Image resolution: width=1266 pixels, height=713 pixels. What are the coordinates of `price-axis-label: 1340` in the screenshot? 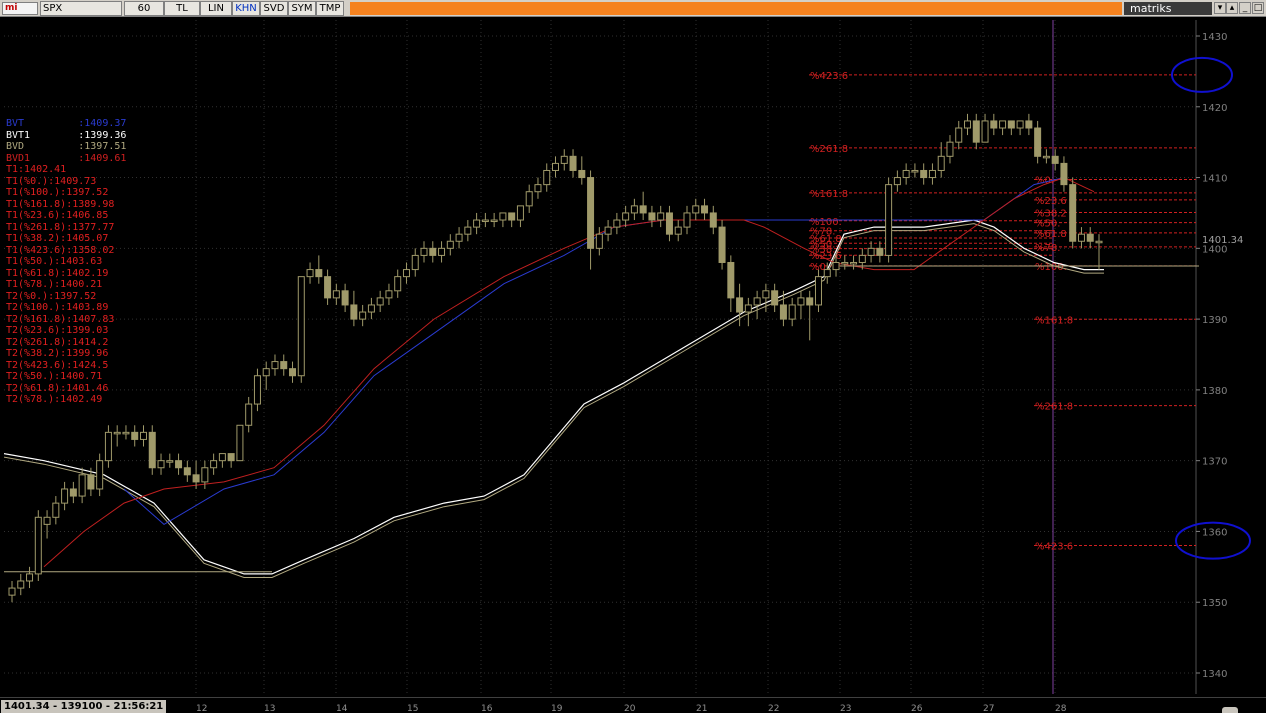 It's located at (1214, 674).